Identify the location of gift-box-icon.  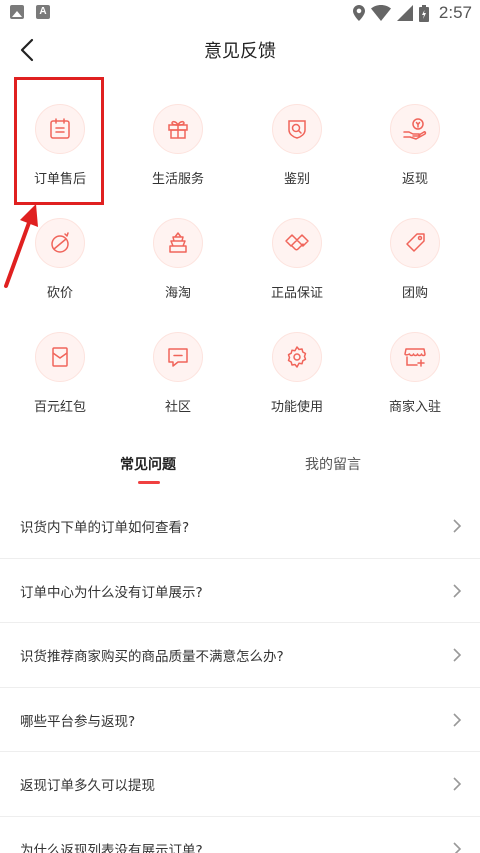
(178, 129).